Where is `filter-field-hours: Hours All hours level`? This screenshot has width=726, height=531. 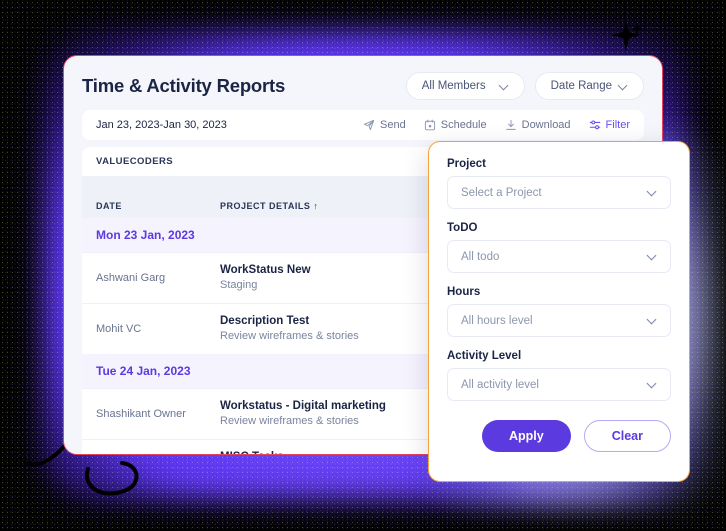
filter-field-hours: Hours All hours level is located at coordinates (559, 311).